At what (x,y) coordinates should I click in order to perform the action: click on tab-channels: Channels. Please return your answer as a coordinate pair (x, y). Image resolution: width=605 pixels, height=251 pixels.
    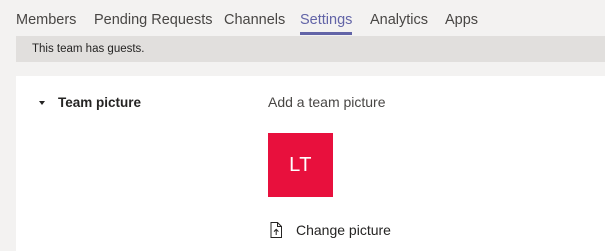
    Looking at the image, I should click on (254, 20).